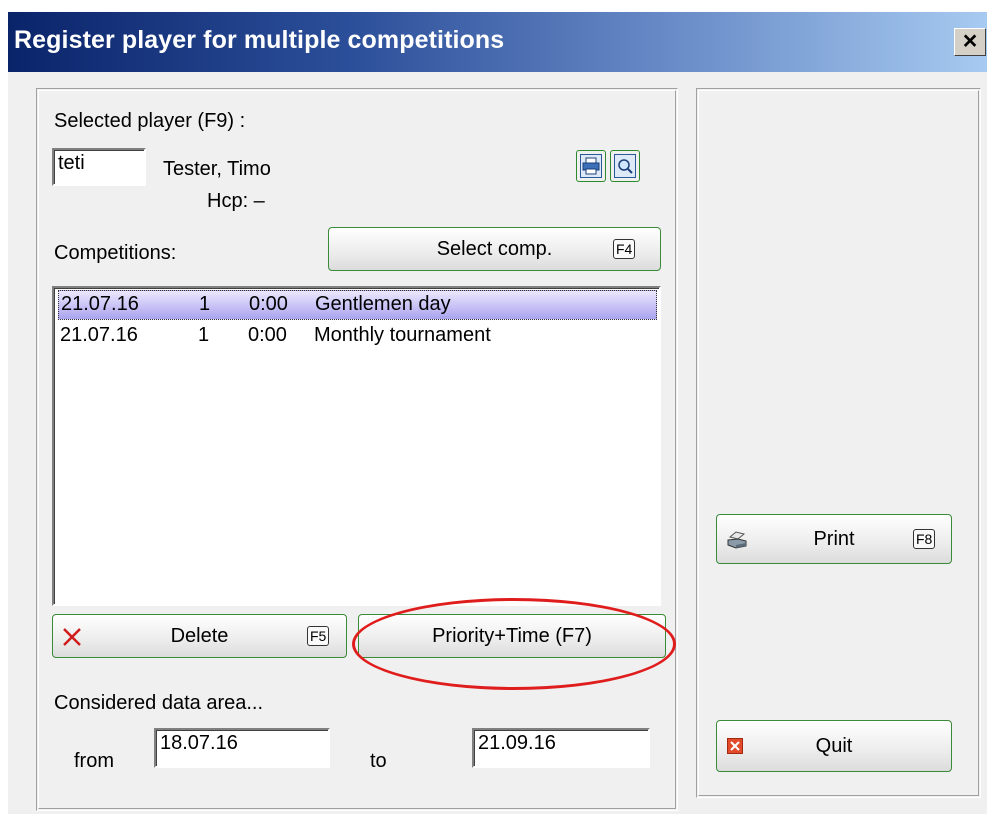 The image size is (987, 814). I want to click on competitions-label: Competitions:, so click(115, 253).